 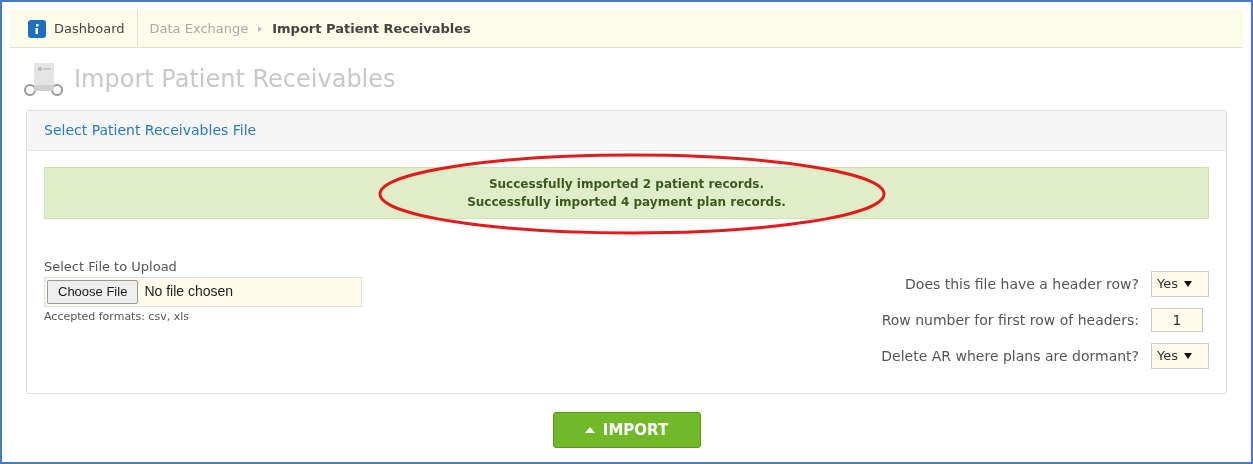 What do you see at coordinates (89, 28) in the screenshot?
I see `breadcrumb-link: Dashboard` at bounding box center [89, 28].